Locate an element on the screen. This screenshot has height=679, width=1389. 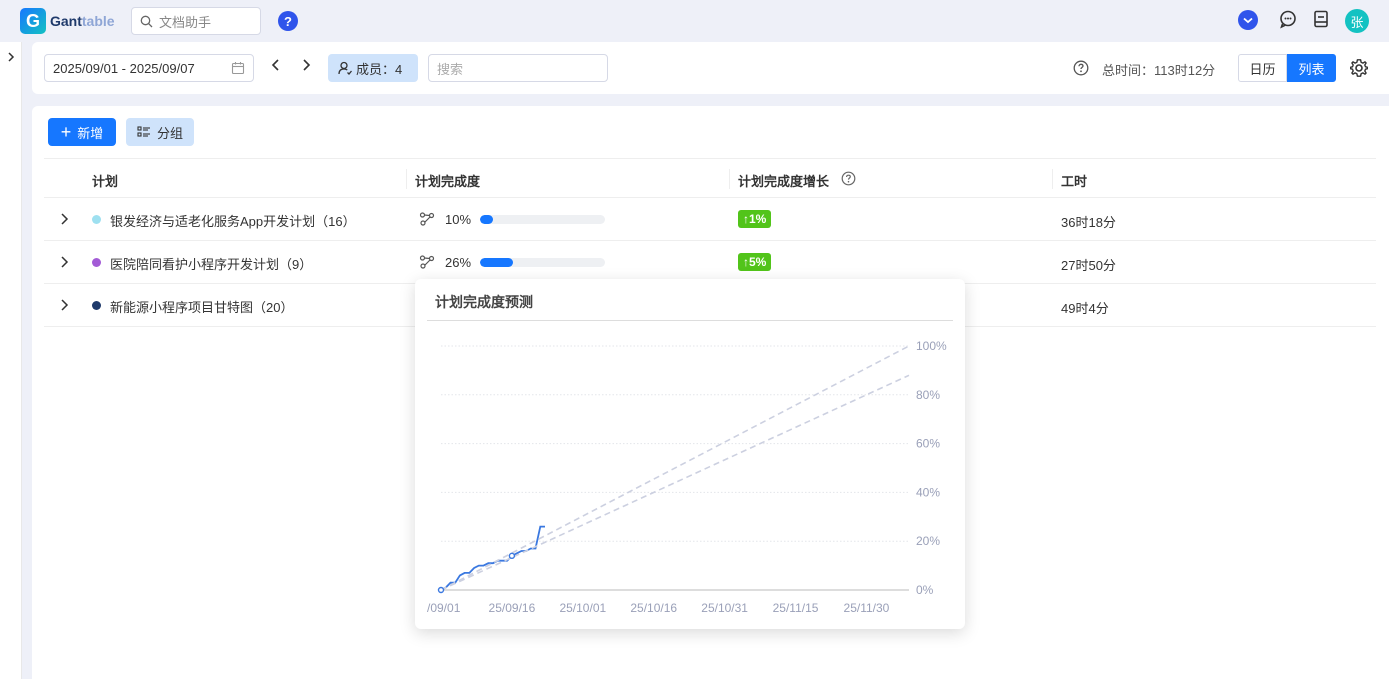
x-tick-label: 25/10/16 is located at coordinates (653, 608).